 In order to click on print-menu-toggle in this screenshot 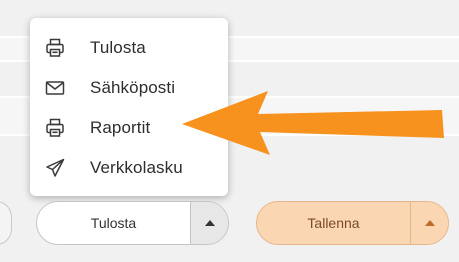, I will do `click(209, 223)`.